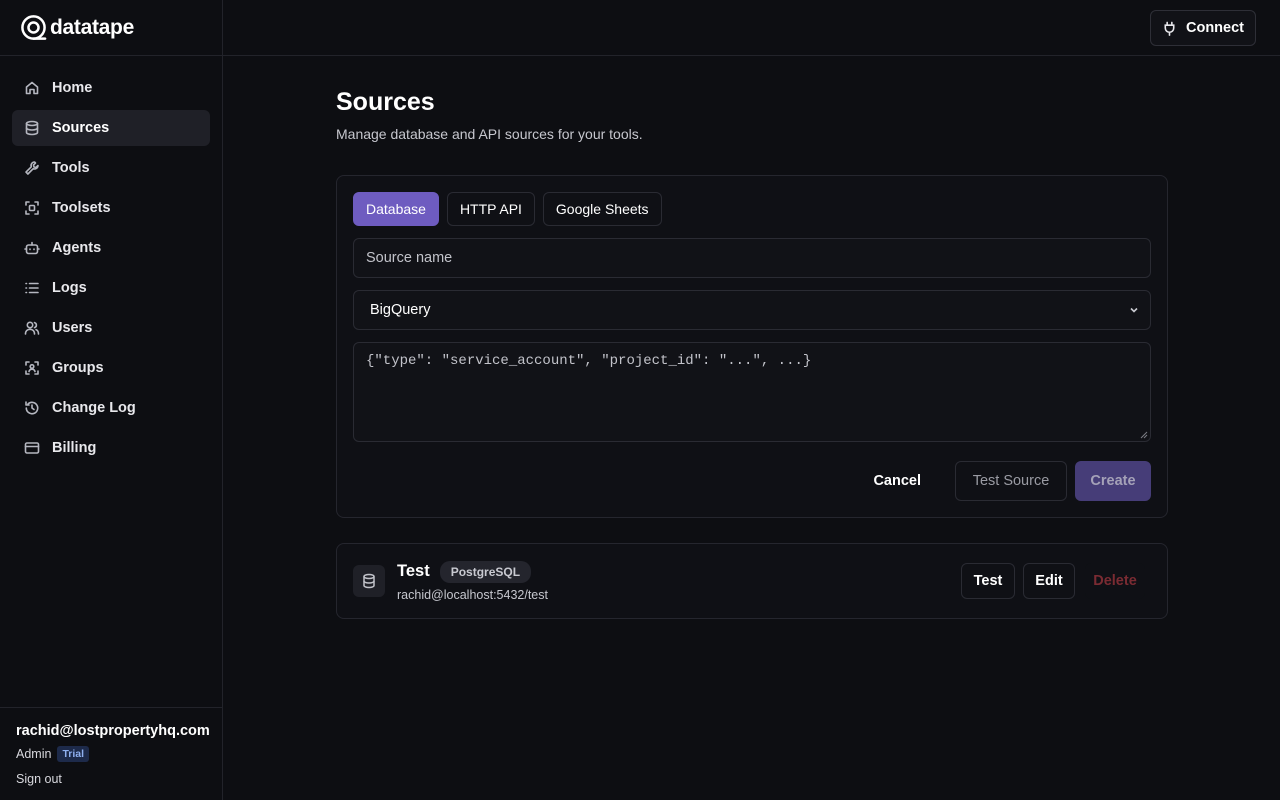  I want to click on credit-card-icon, so click(32, 448).